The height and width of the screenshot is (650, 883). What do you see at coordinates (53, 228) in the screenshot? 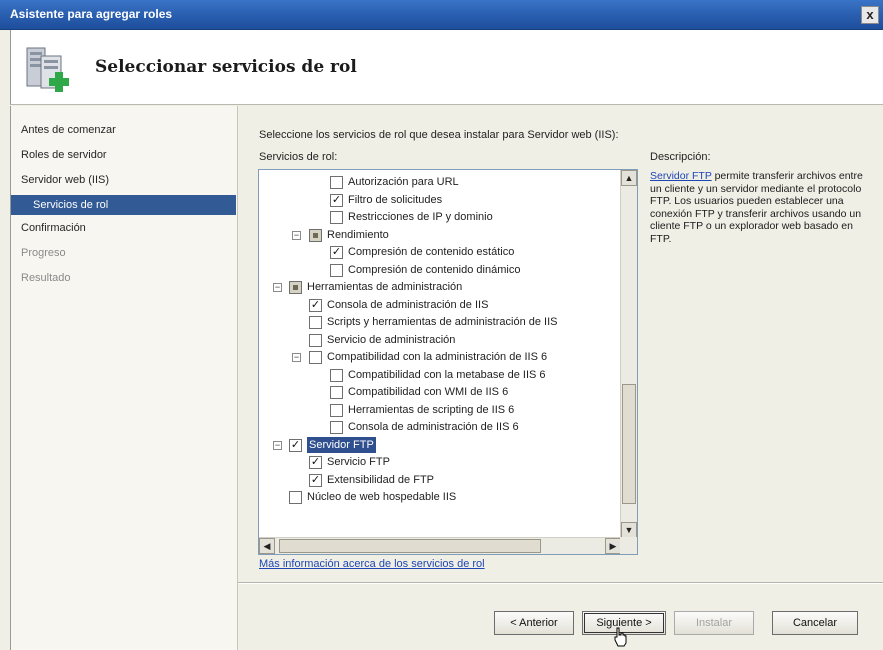
I see `nav-item-confirmacion: Confirmación` at bounding box center [53, 228].